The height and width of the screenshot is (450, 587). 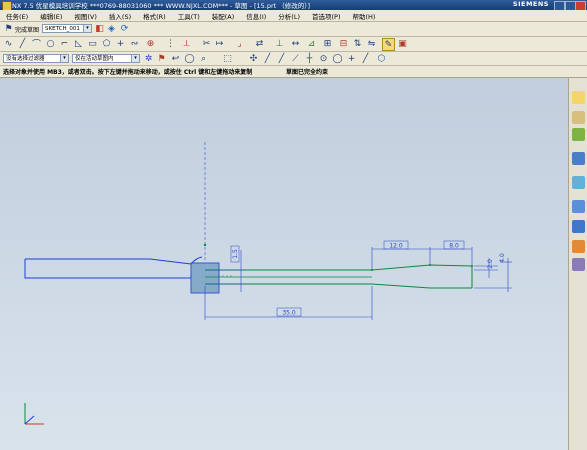 I want to click on snap-intersect-icon: ┼, so click(x=309, y=58).